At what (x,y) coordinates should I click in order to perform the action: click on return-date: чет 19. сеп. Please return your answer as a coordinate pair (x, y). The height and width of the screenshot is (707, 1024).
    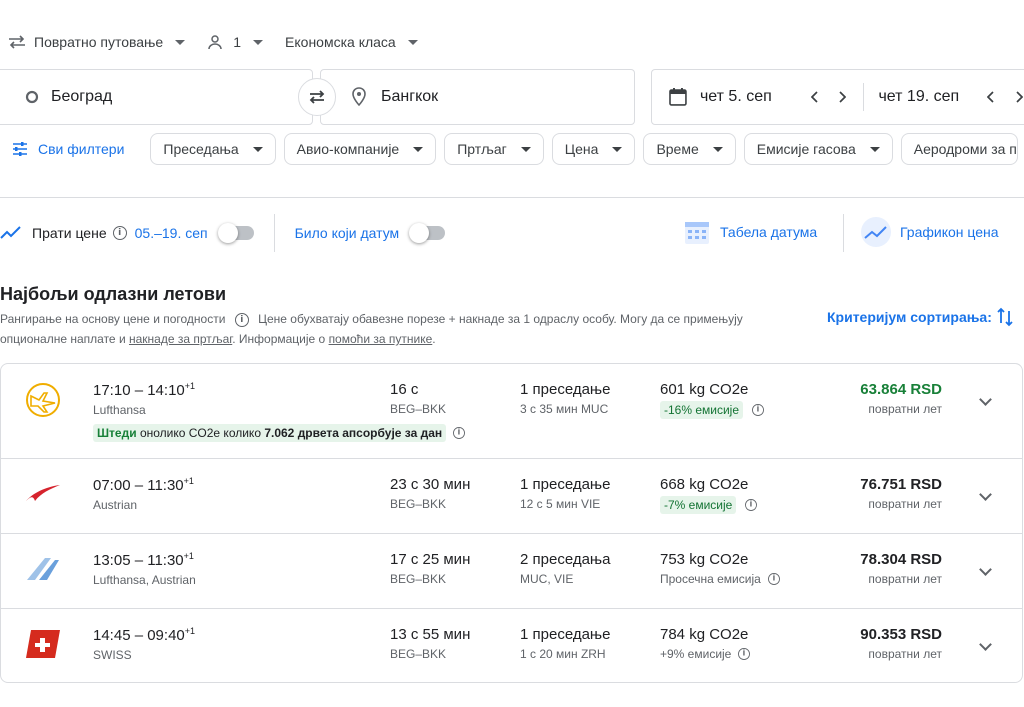
    Looking at the image, I should click on (928, 97).